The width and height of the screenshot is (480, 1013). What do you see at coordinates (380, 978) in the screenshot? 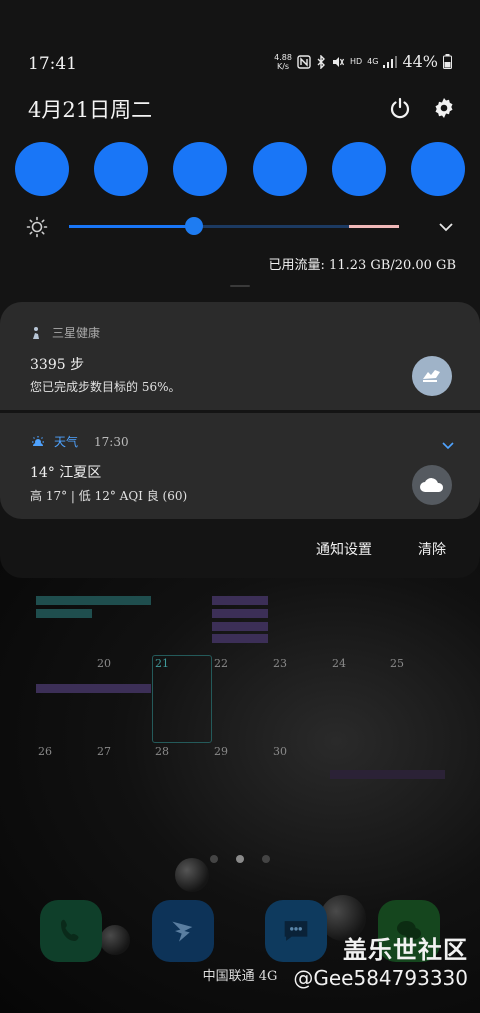
I see `watermark-user: @Gee584793330` at bounding box center [380, 978].